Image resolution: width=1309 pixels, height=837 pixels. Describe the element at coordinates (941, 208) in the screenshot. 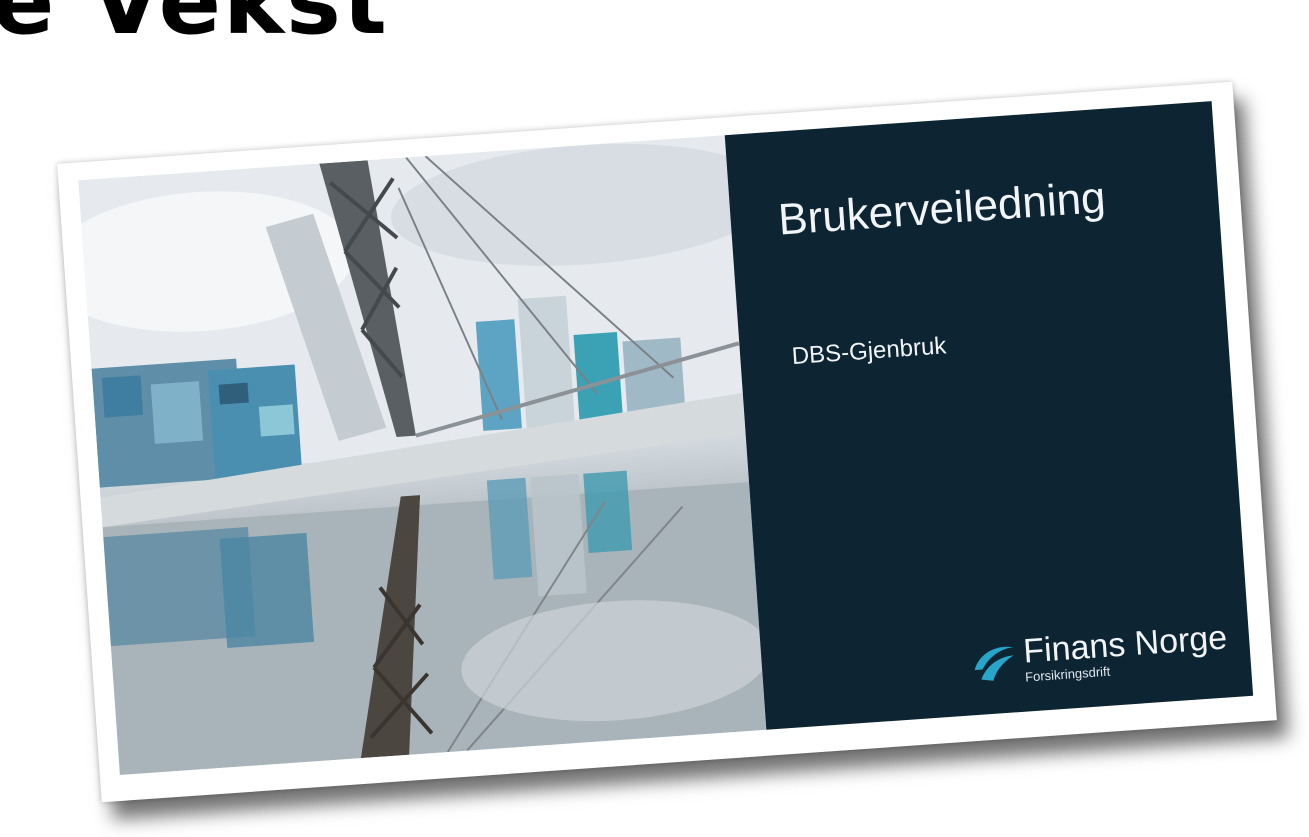

I see `slide-title: Brukerveiledning` at that location.